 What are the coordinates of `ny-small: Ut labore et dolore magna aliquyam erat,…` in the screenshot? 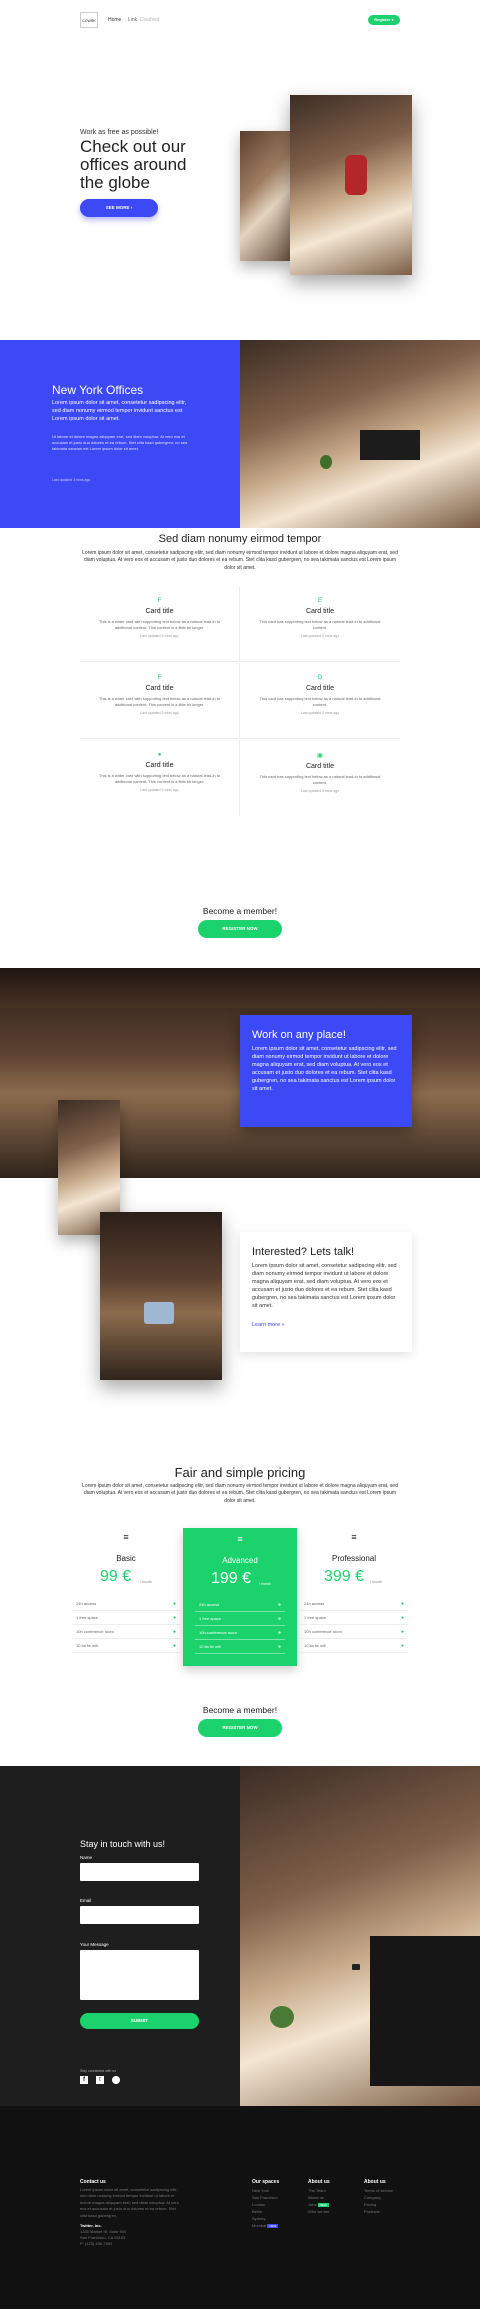 It's located at (120, 442).